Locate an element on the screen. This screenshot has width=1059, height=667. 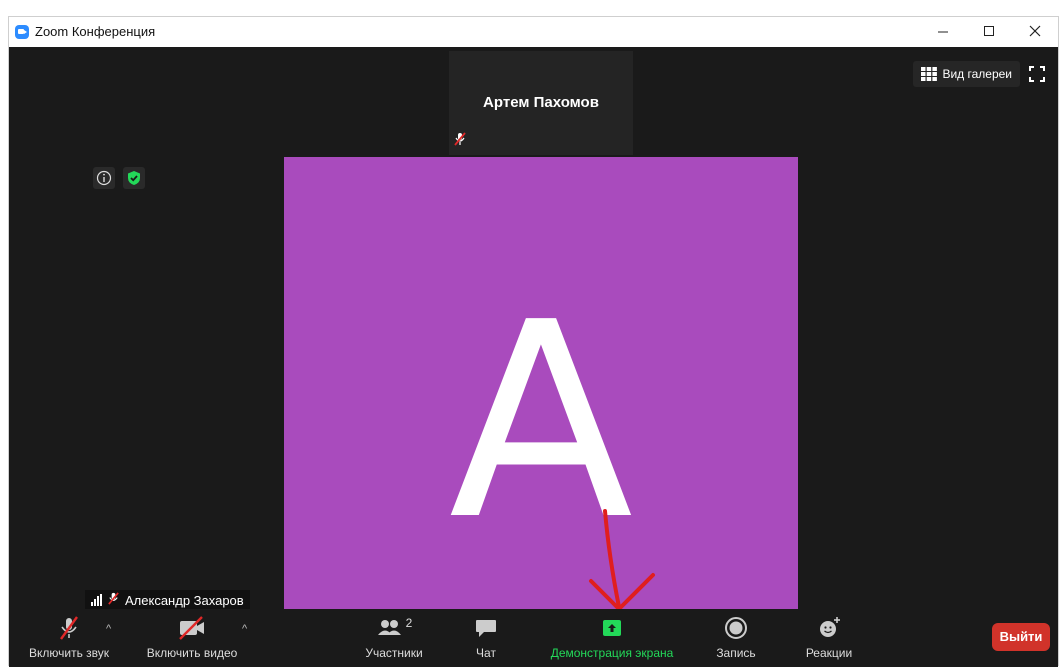
chat-icon is located at coordinates (486, 628).